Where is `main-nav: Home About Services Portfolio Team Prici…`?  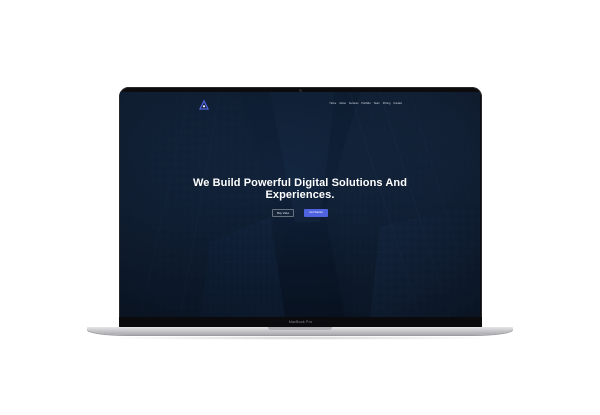
main-nav: Home About Services Portfolio Team Prici… is located at coordinates (366, 103).